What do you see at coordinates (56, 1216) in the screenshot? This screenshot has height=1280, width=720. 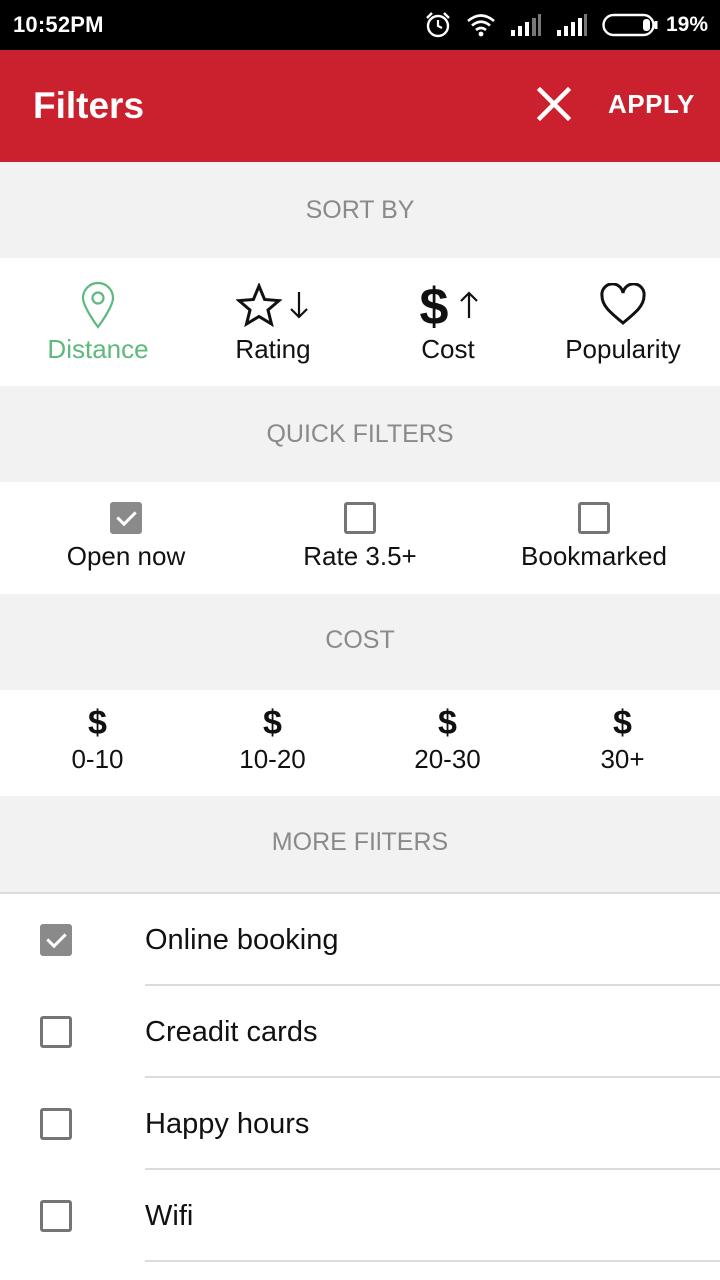 I see `wifi-checkbox` at bounding box center [56, 1216].